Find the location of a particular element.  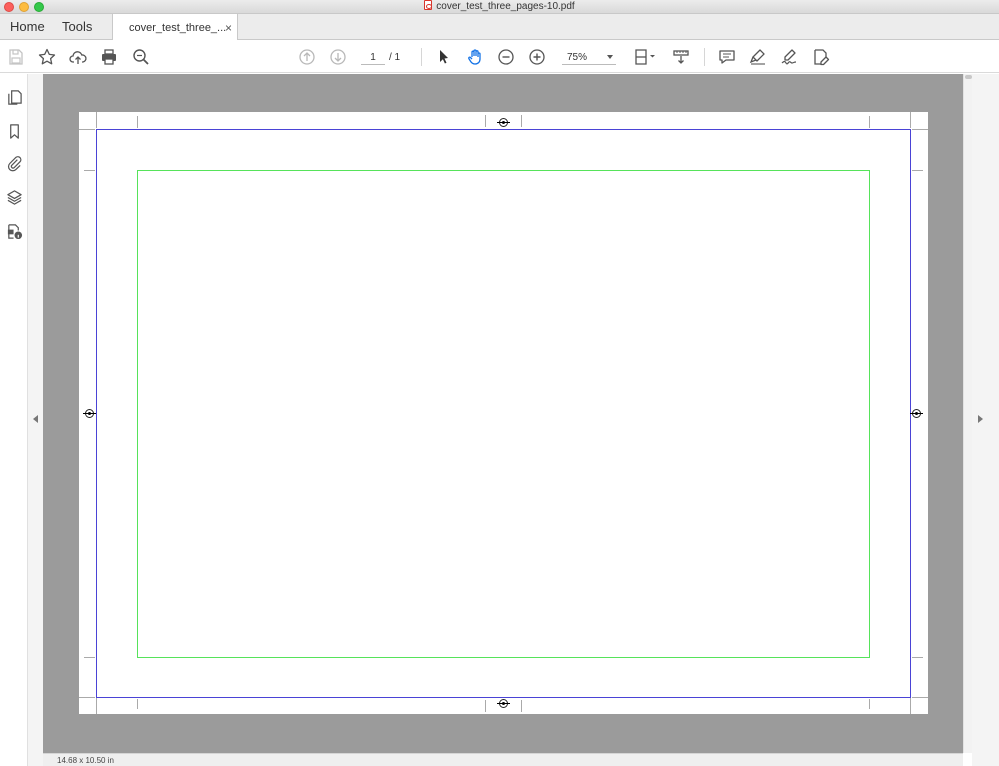

page-thumbnails-icon is located at coordinates (14, 97).